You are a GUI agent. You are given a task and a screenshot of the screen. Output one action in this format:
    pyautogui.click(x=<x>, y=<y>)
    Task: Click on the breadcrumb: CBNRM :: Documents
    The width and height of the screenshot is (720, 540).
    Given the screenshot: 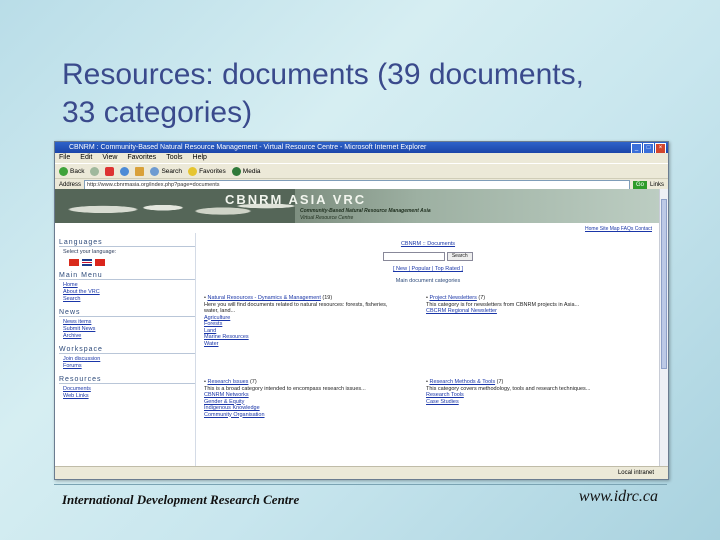 What is the action you would take?
    pyautogui.click(x=428, y=244)
    